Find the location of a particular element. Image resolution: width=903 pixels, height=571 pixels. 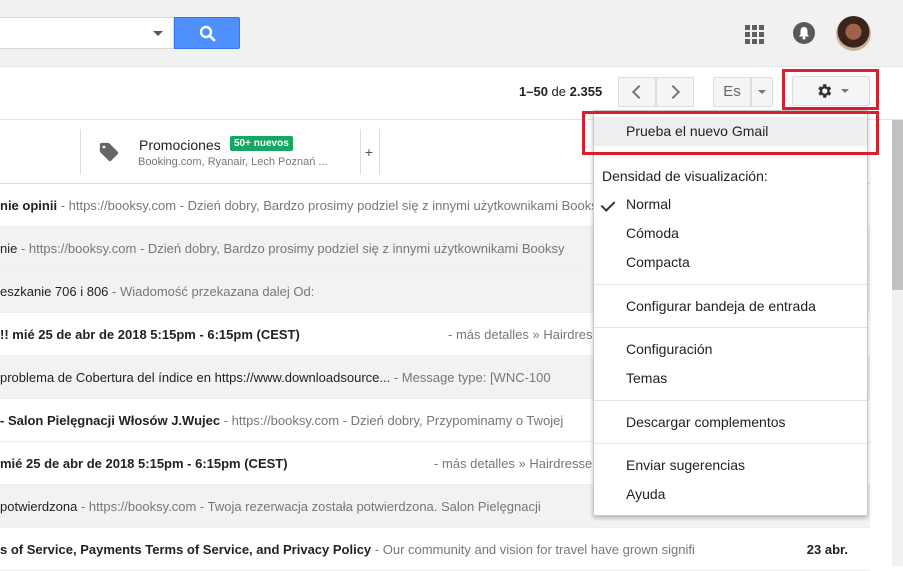

tab-primary is located at coordinates (40, 151).